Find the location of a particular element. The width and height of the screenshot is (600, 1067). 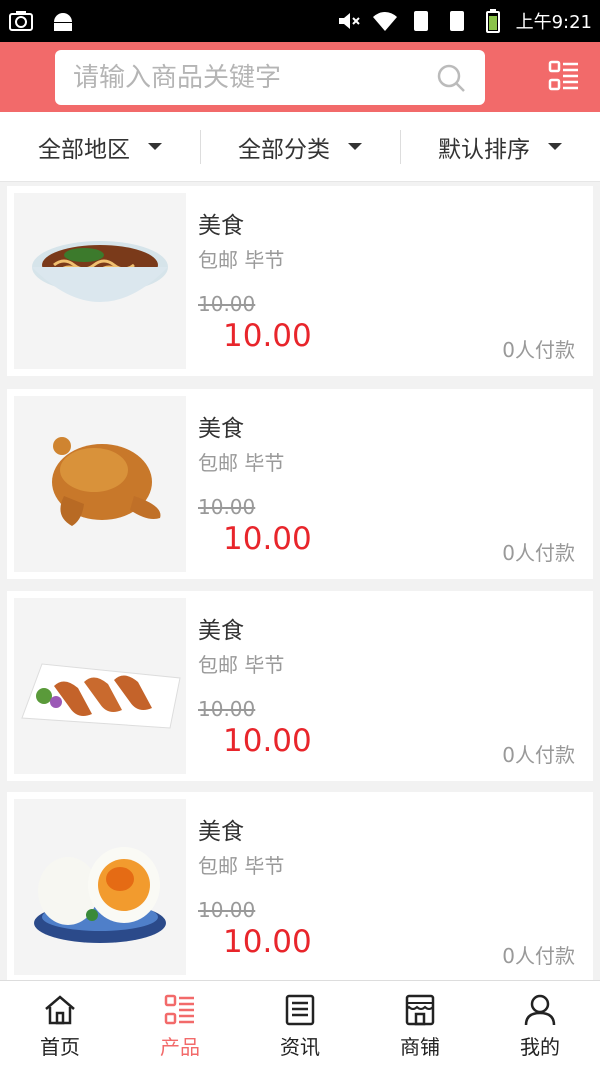

sim2-icon is located at coordinates (456, 21).